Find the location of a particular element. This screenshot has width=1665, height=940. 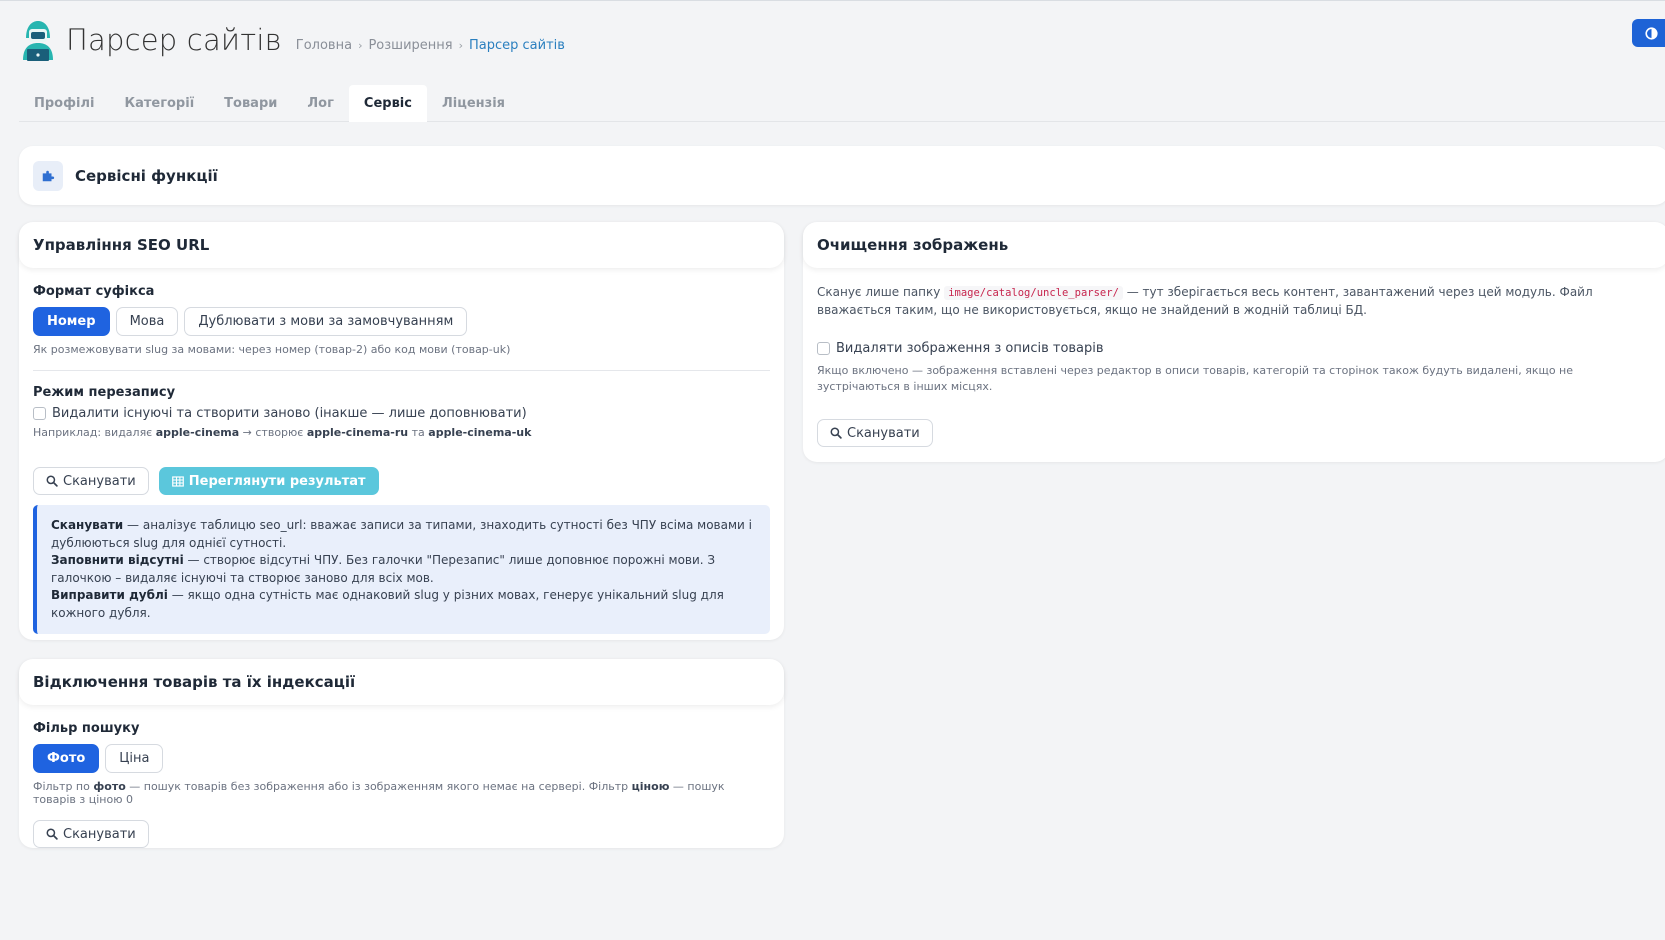

tab-license: Ліцензія is located at coordinates (473, 103).